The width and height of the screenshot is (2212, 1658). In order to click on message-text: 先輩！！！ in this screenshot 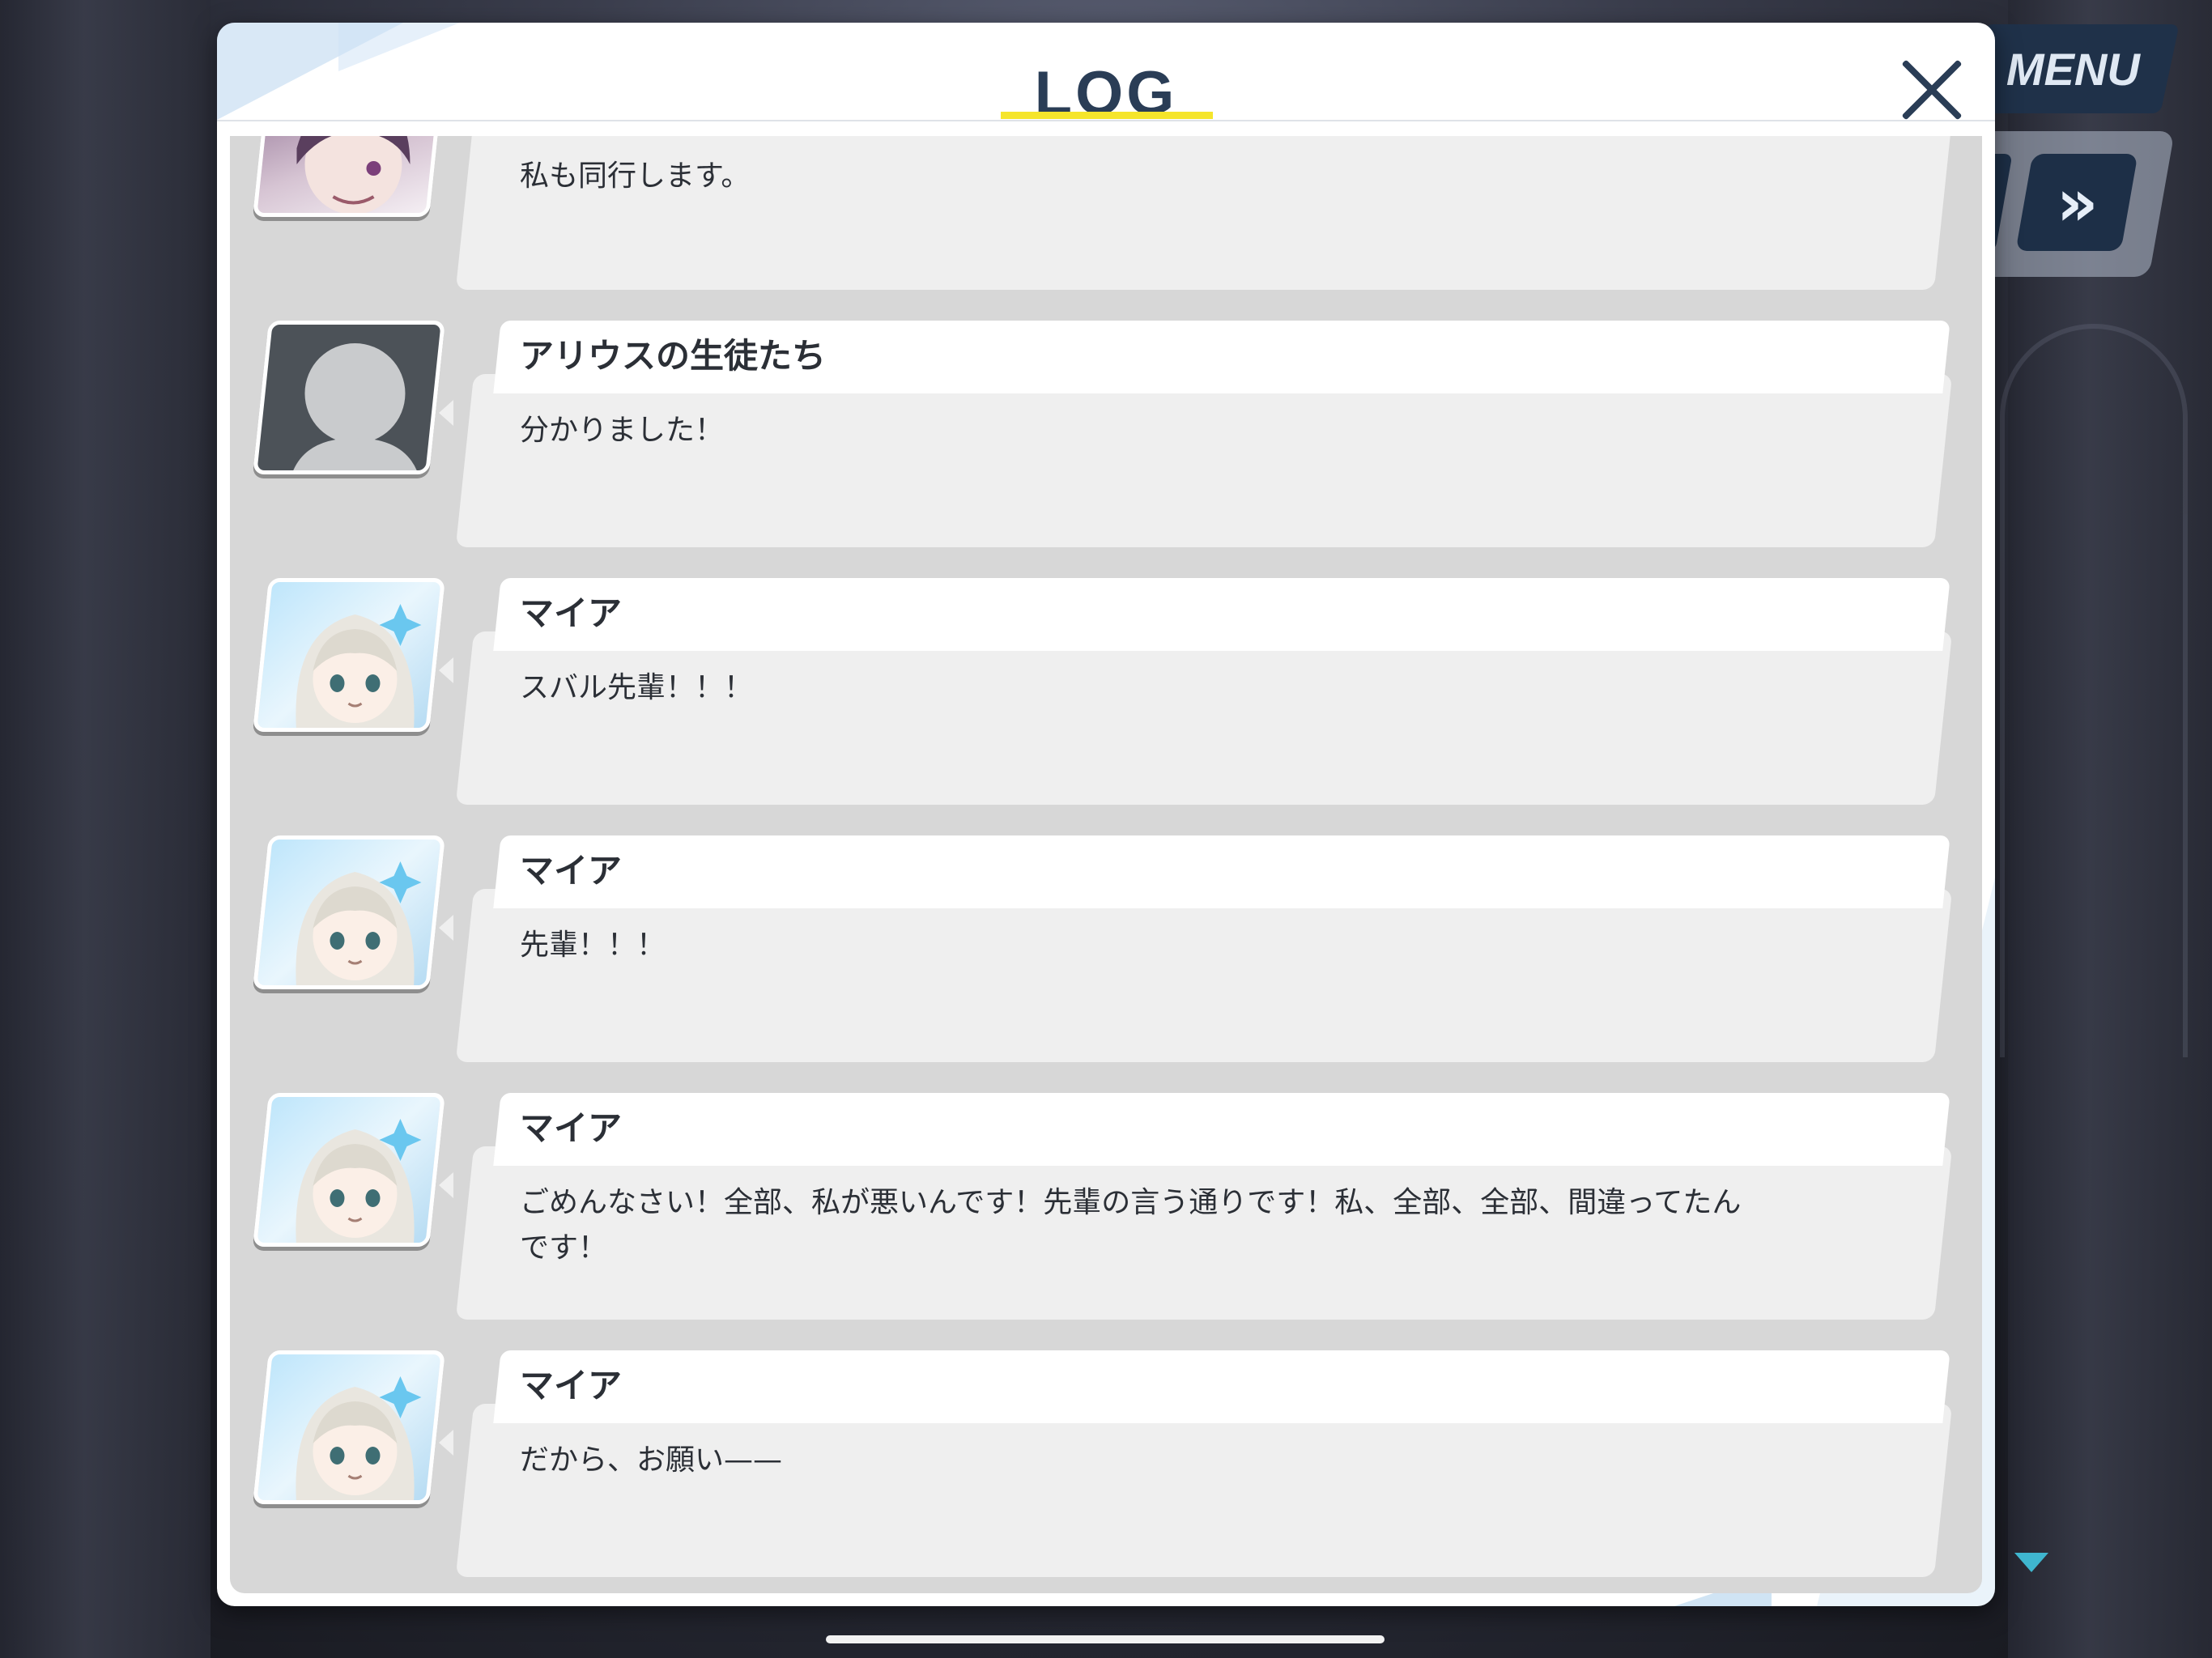, I will do `click(593, 945)`.